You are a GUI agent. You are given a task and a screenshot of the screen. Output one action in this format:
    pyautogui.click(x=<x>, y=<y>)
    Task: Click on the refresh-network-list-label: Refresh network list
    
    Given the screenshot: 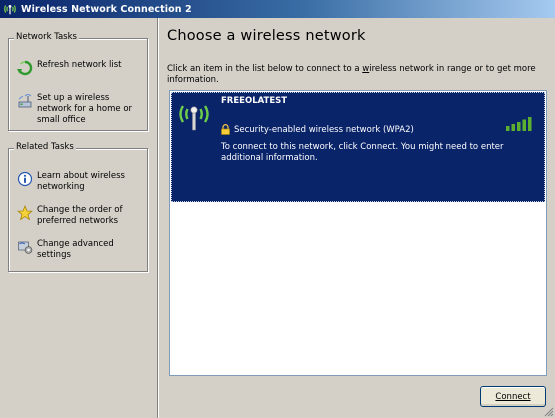 What is the action you would take?
    pyautogui.click(x=79, y=65)
    